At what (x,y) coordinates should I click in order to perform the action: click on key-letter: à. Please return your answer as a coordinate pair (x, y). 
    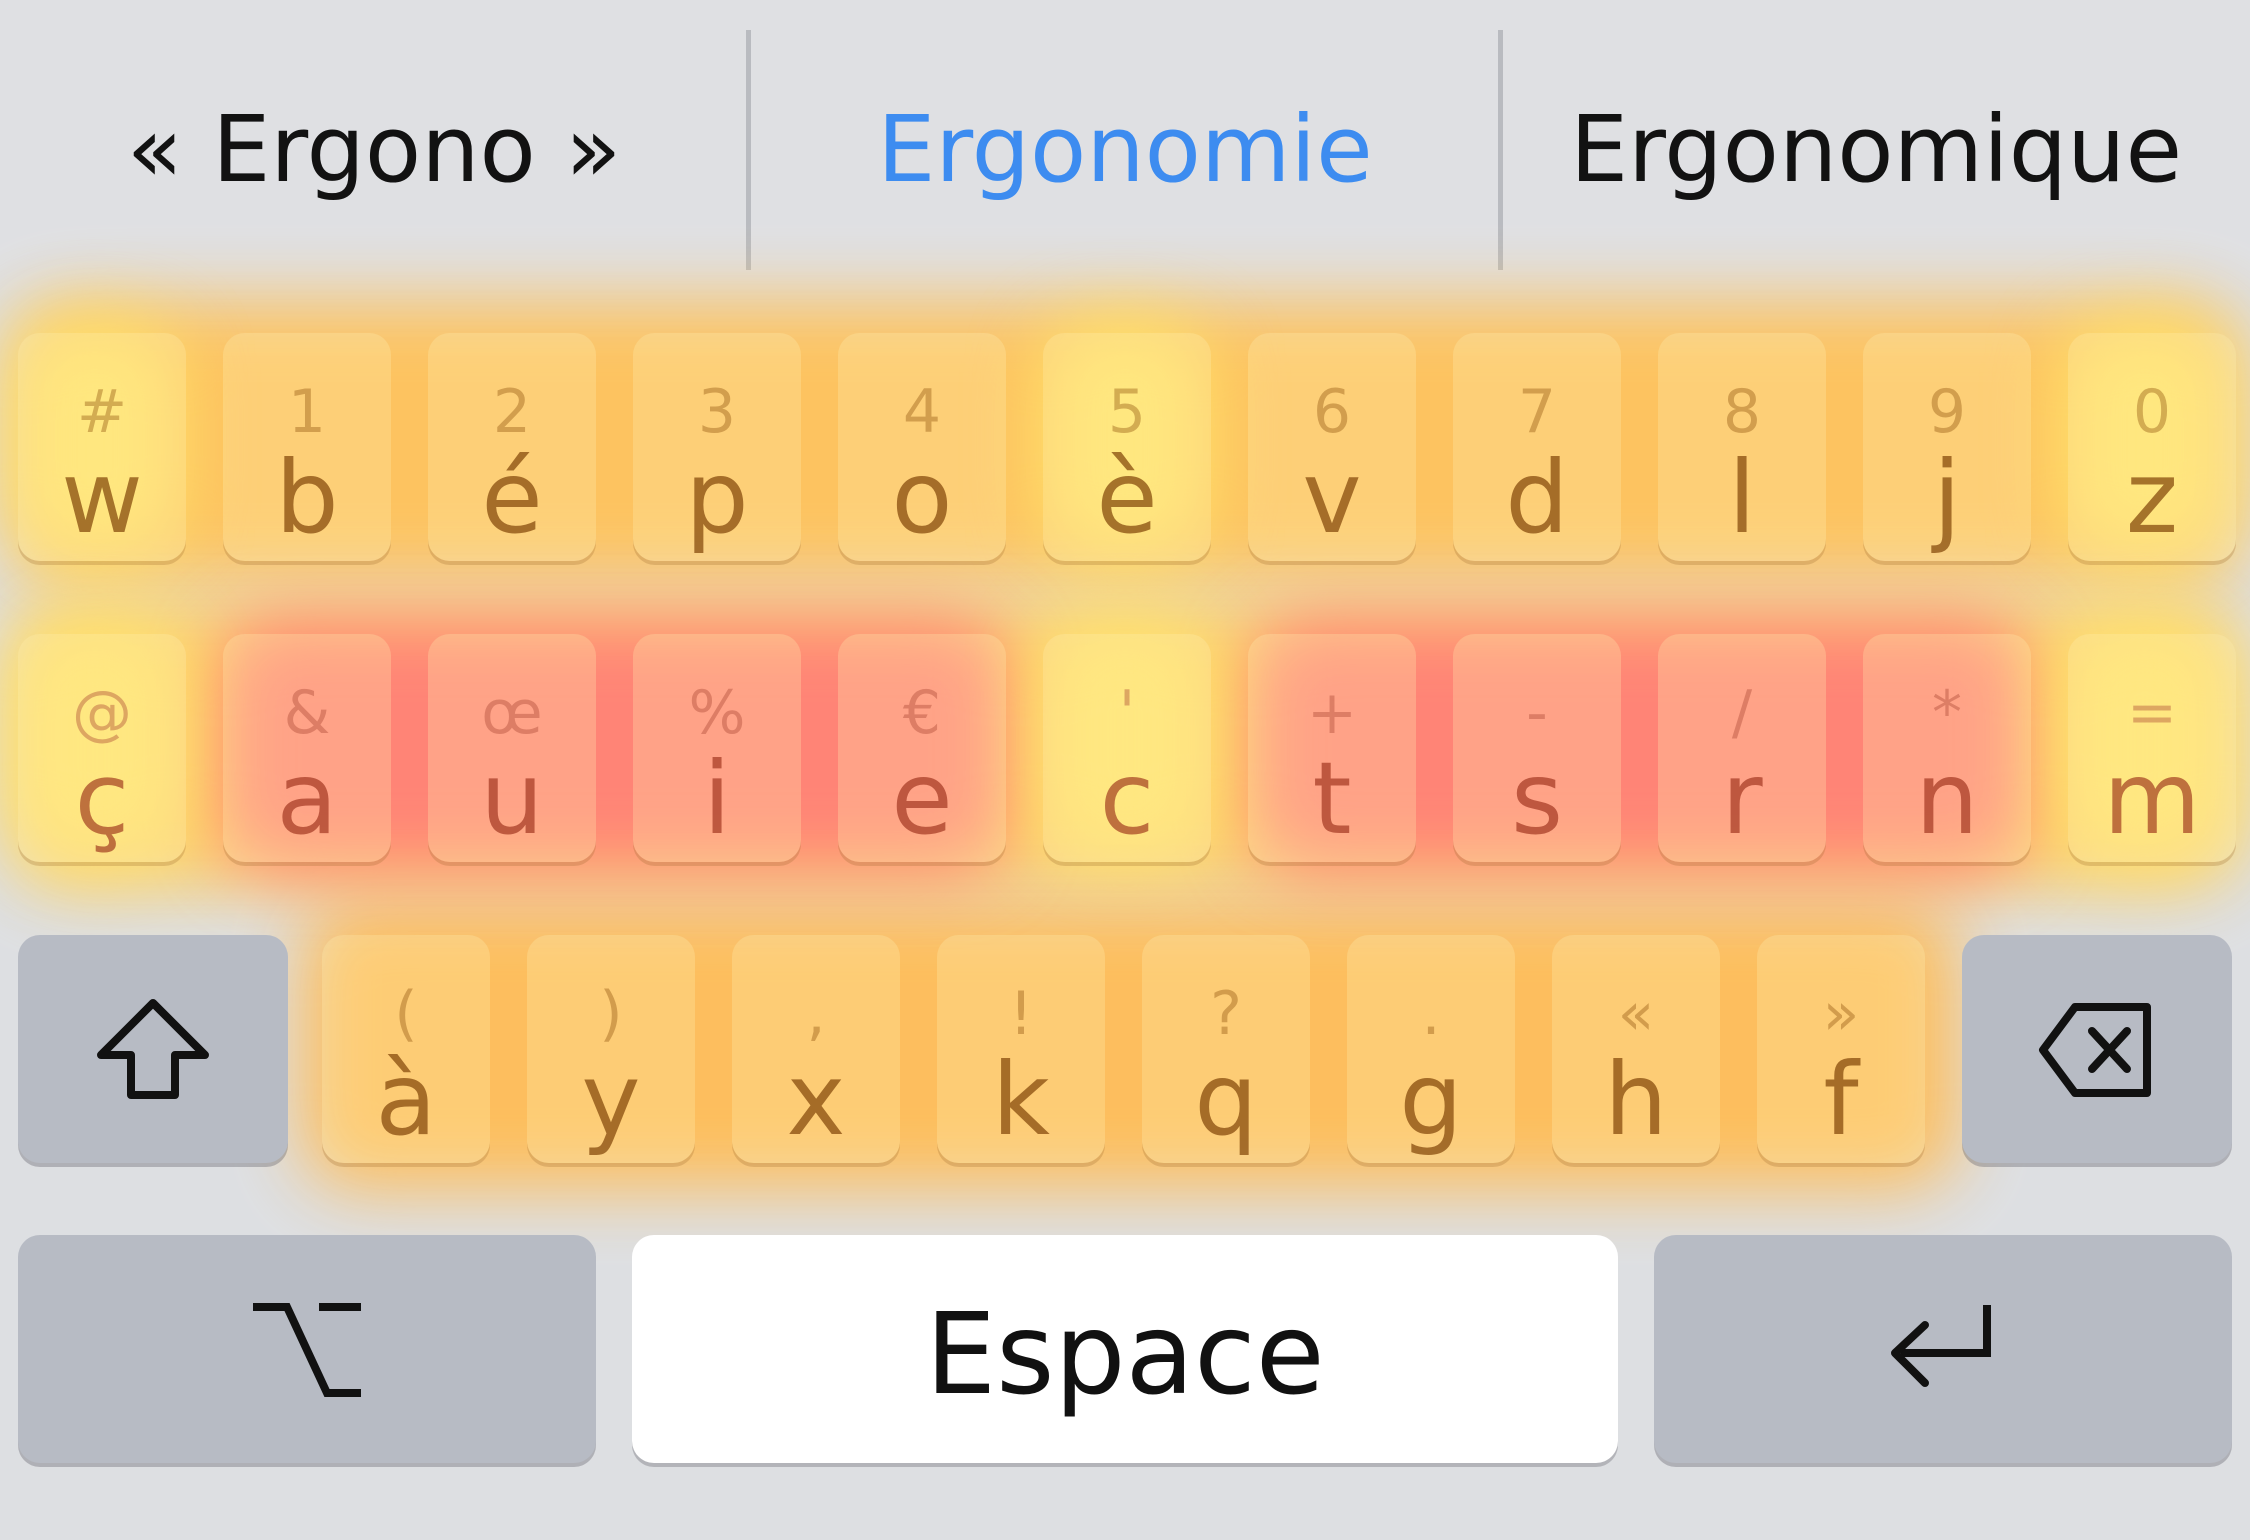
    Looking at the image, I should click on (406, 1099).